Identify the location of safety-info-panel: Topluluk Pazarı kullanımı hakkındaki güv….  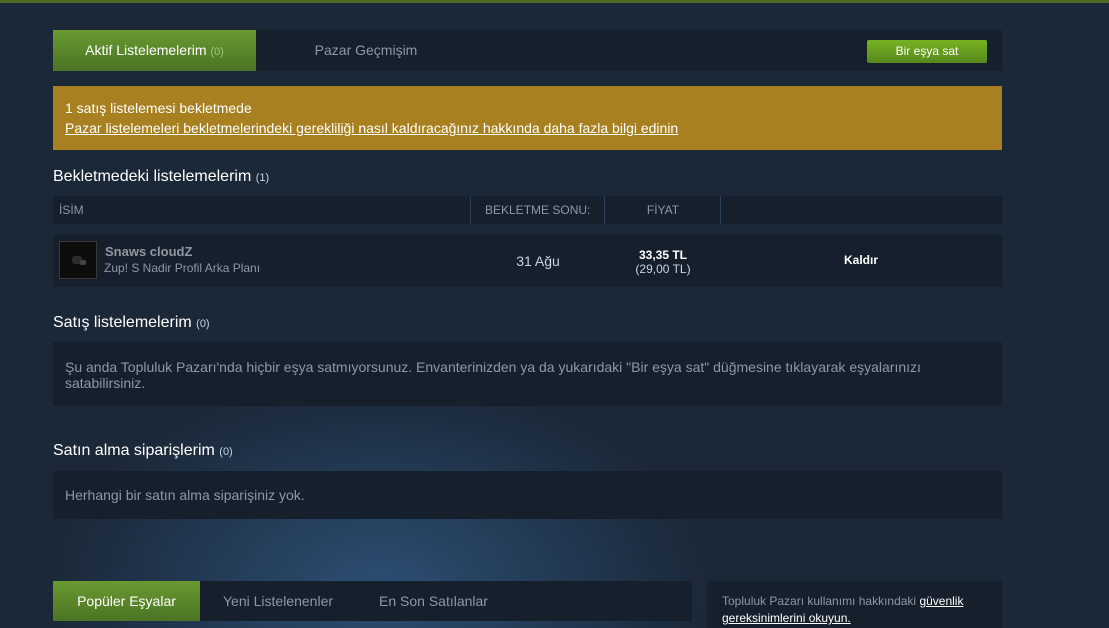
(854, 604).